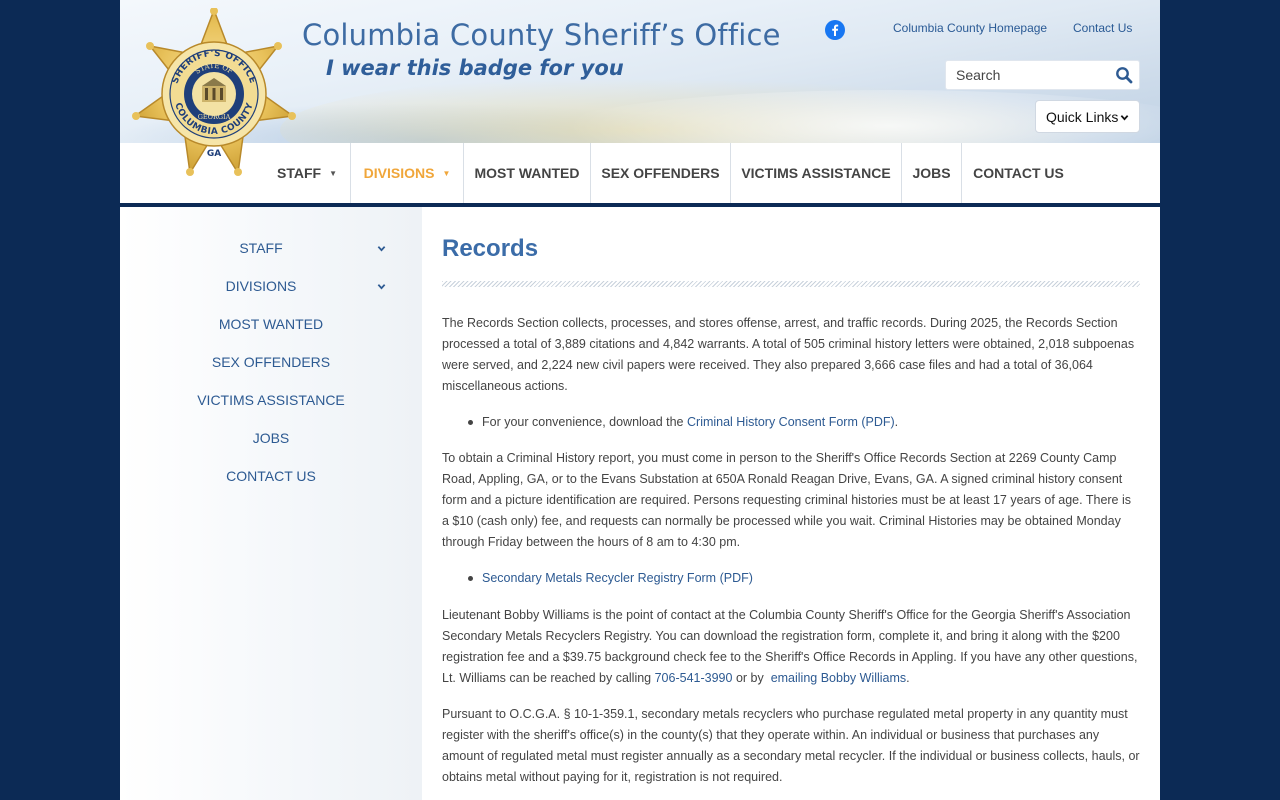 This screenshot has width=1280, height=800. Describe the element at coordinates (1028, 75) in the screenshot. I see `search-input` at that location.